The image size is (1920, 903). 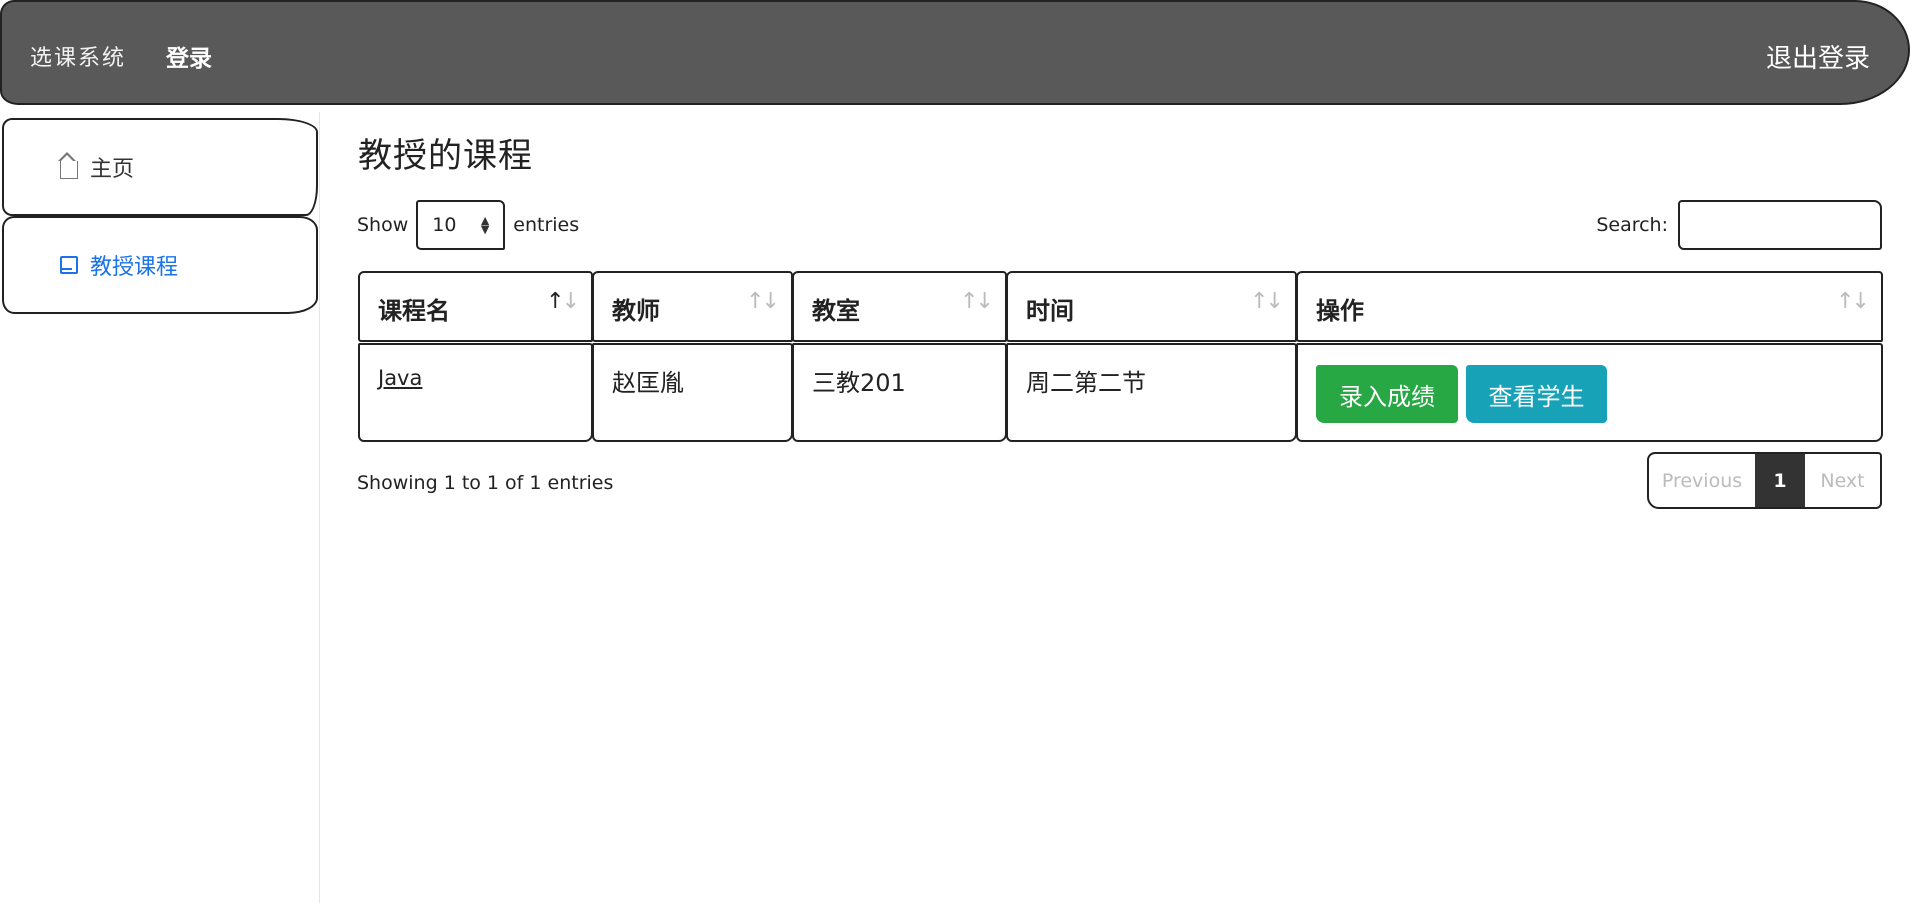 I want to click on table-cell-course: Java, so click(x=475, y=392).